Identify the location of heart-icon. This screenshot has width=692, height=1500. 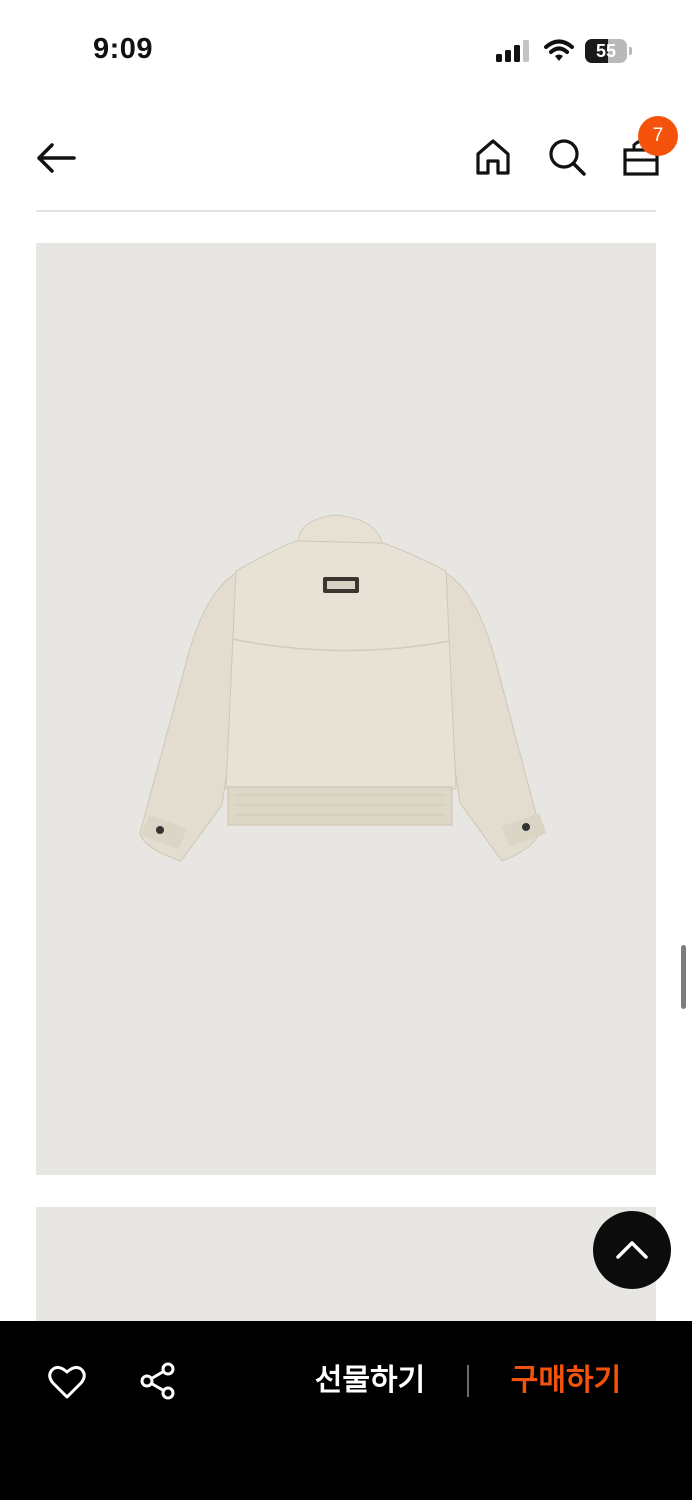
(67, 1382).